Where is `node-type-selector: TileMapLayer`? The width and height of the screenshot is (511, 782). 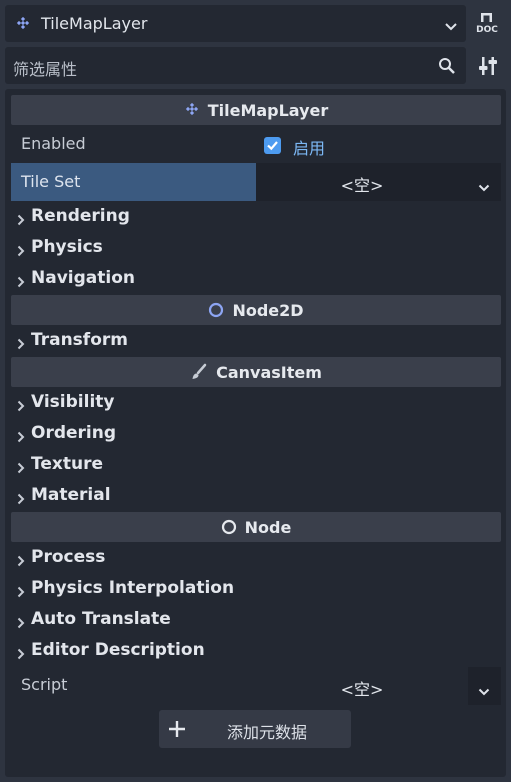
node-type-selector: TileMapLayer is located at coordinates (235, 23).